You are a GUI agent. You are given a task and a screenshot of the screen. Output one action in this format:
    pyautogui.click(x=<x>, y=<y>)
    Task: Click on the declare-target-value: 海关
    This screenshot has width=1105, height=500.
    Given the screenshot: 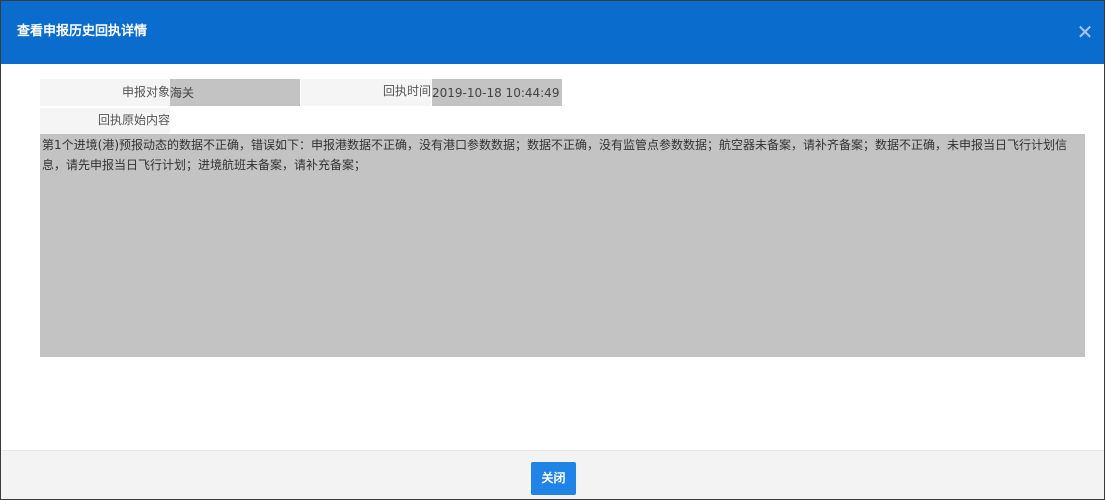 What is the action you would take?
    pyautogui.click(x=235, y=92)
    